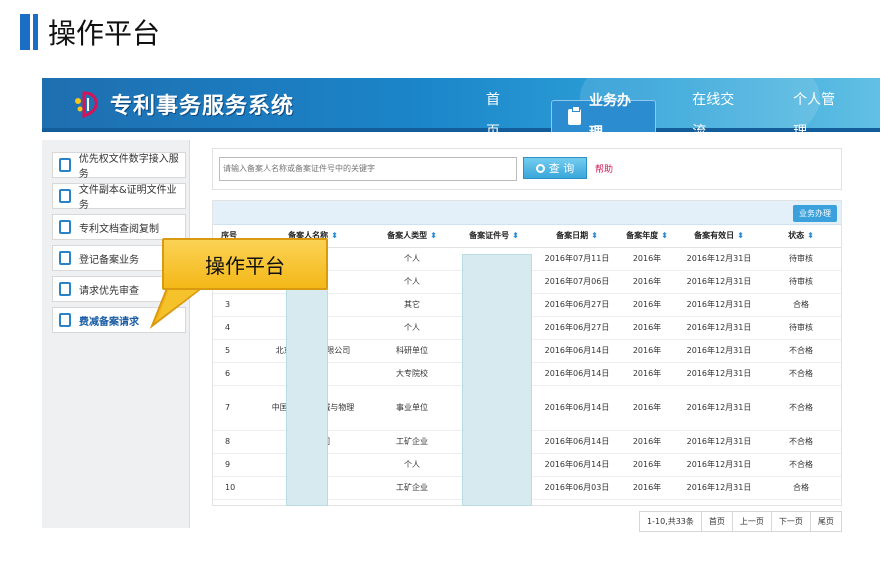  What do you see at coordinates (577, 488) in the screenshot?
I see `cell-date: 2016年06月03日` at bounding box center [577, 488].